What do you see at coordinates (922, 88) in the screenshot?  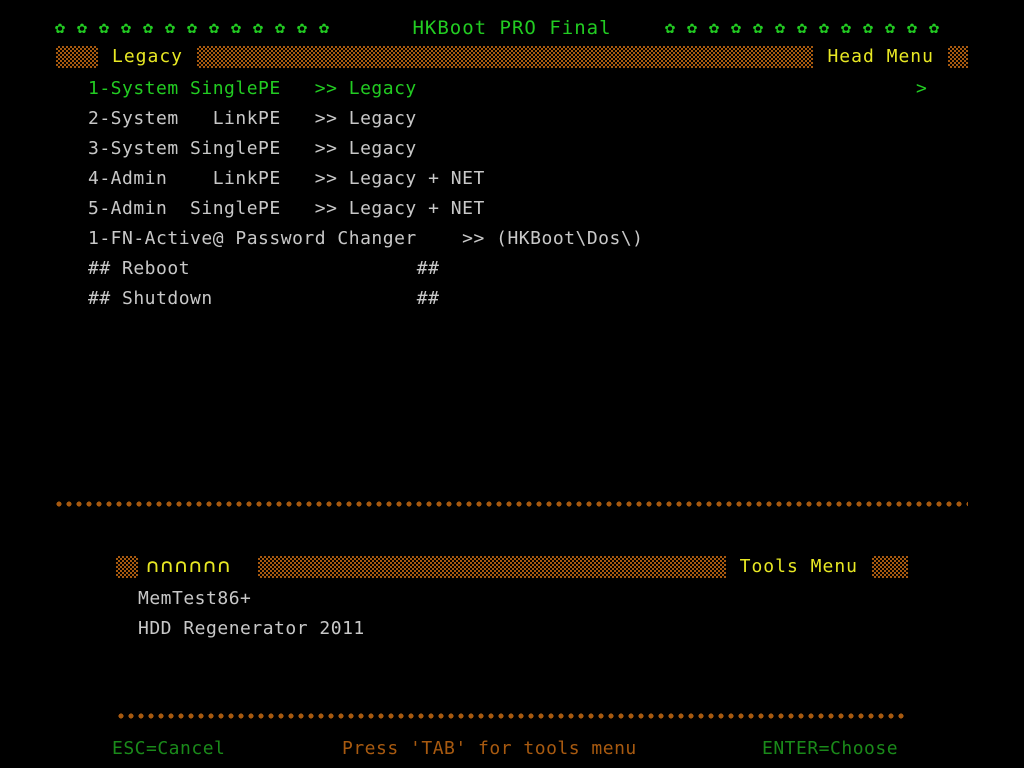 I see `selection-marker-icon: >` at bounding box center [922, 88].